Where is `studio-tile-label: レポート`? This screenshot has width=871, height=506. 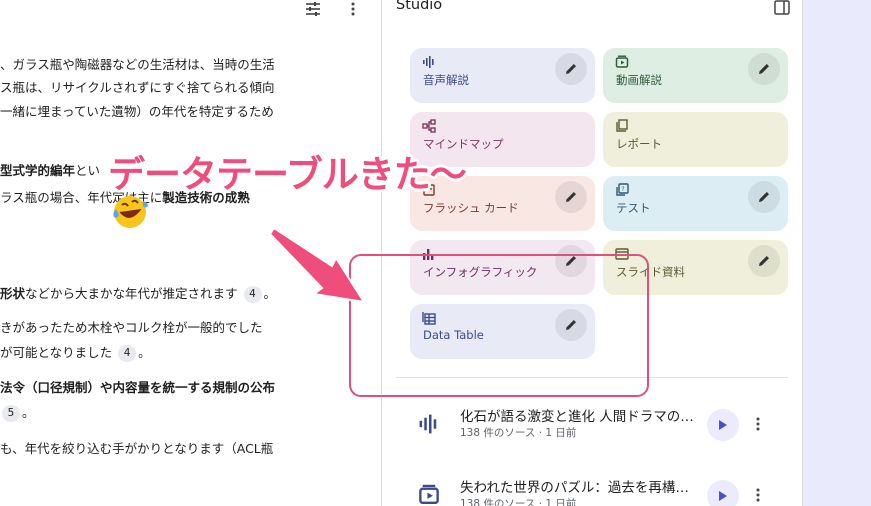 studio-tile-label: レポート is located at coordinates (639, 144).